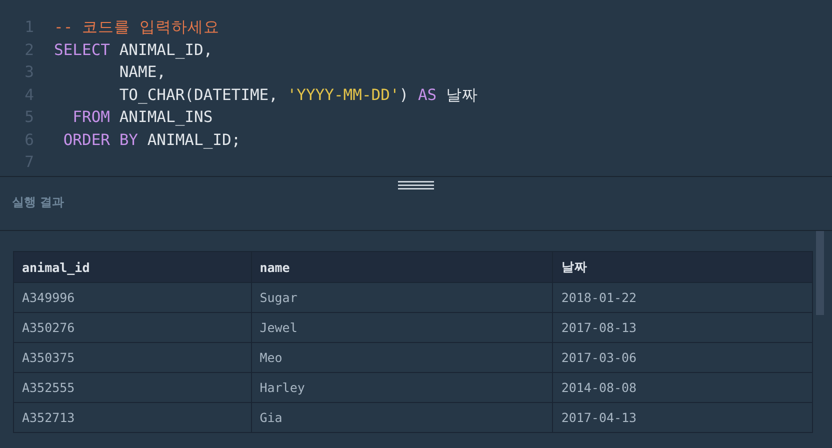 This screenshot has width=832, height=448. Describe the element at coordinates (402, 267) in the screenshot. I see `column-header: name` at that location.